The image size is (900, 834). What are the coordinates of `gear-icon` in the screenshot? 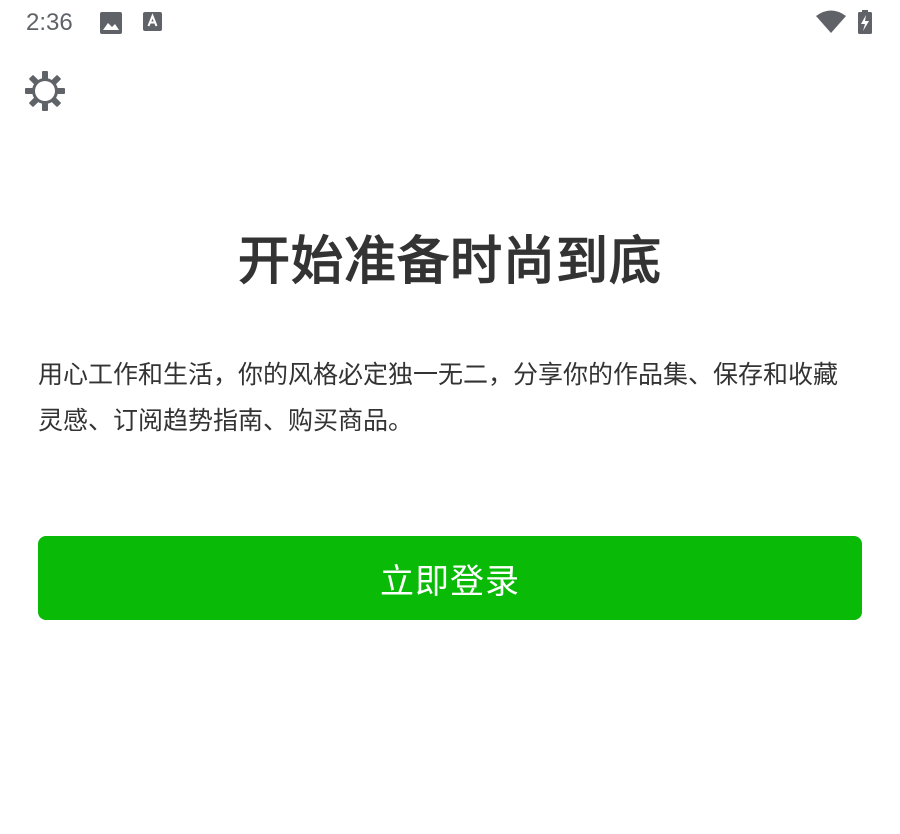 It's located at (45, 91).